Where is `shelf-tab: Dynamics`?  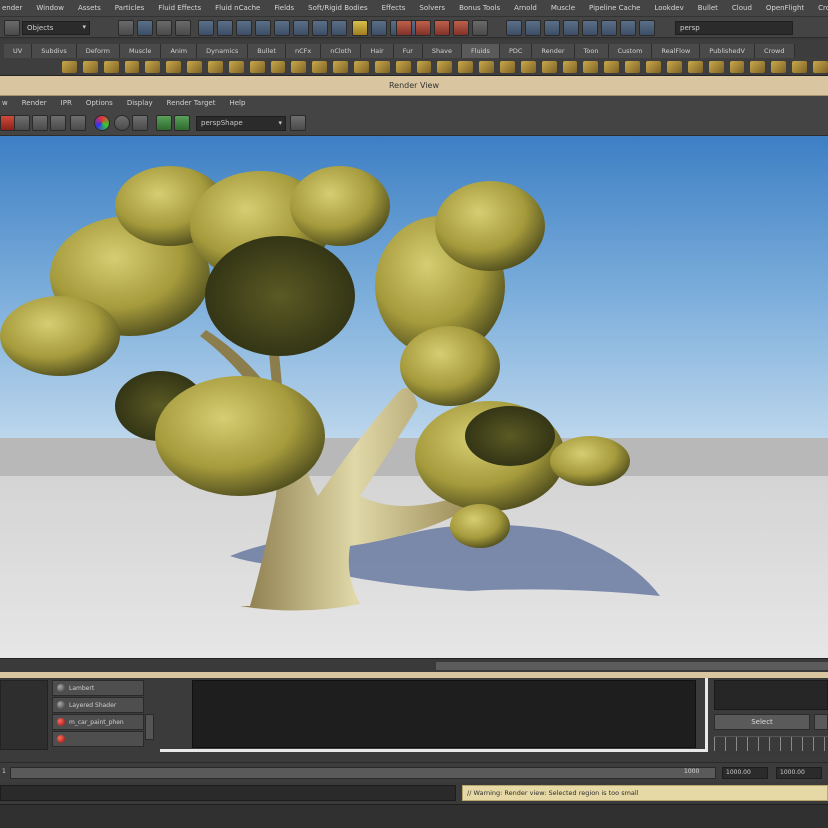
shelf-tab: Dynamics is located at coordinates (223, 51).